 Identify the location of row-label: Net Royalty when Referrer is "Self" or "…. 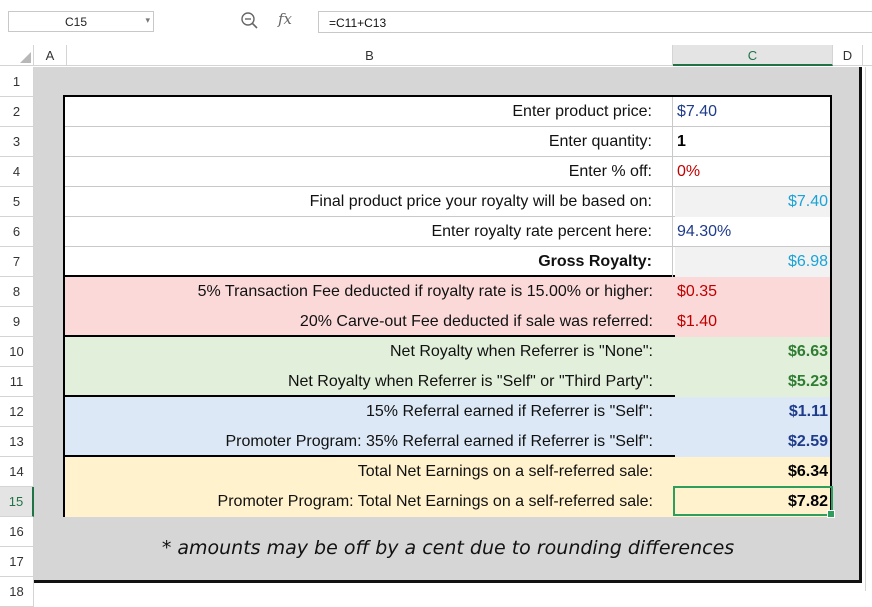
(470, 381).